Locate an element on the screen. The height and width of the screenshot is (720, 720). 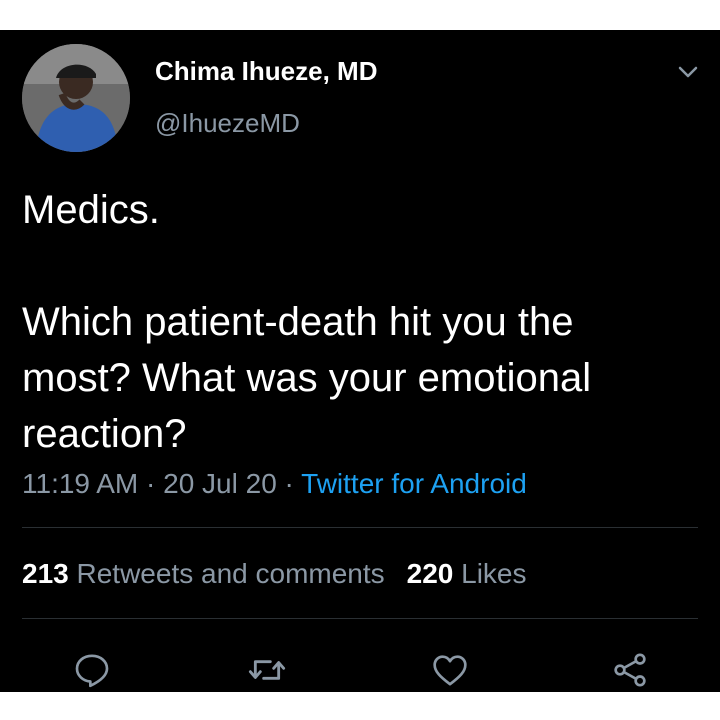
retweets-label: Retweets and comments is located at coordinates (230, 573).